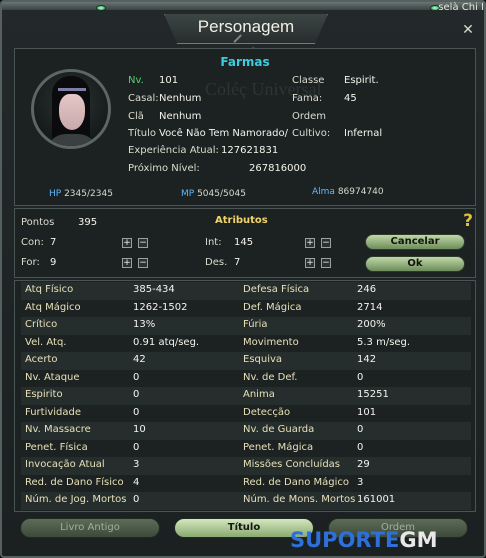 This screenshot has height=558, width=486. I want to click on stat-row: Invocação Atual 3 Missões Concluídas 29, so click(246, 466).